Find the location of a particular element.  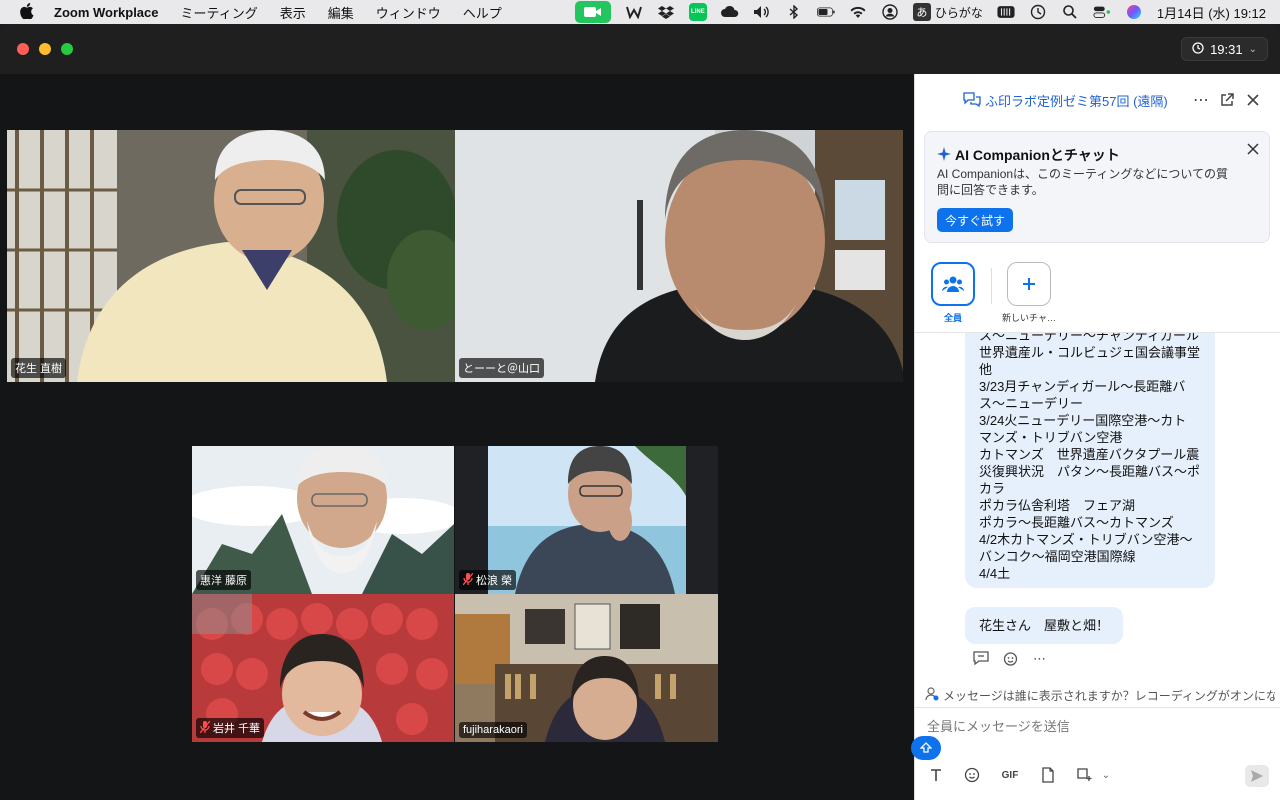

message-line: バンコク〜福岡空港国際線 is located at coordinates (1057, 556).